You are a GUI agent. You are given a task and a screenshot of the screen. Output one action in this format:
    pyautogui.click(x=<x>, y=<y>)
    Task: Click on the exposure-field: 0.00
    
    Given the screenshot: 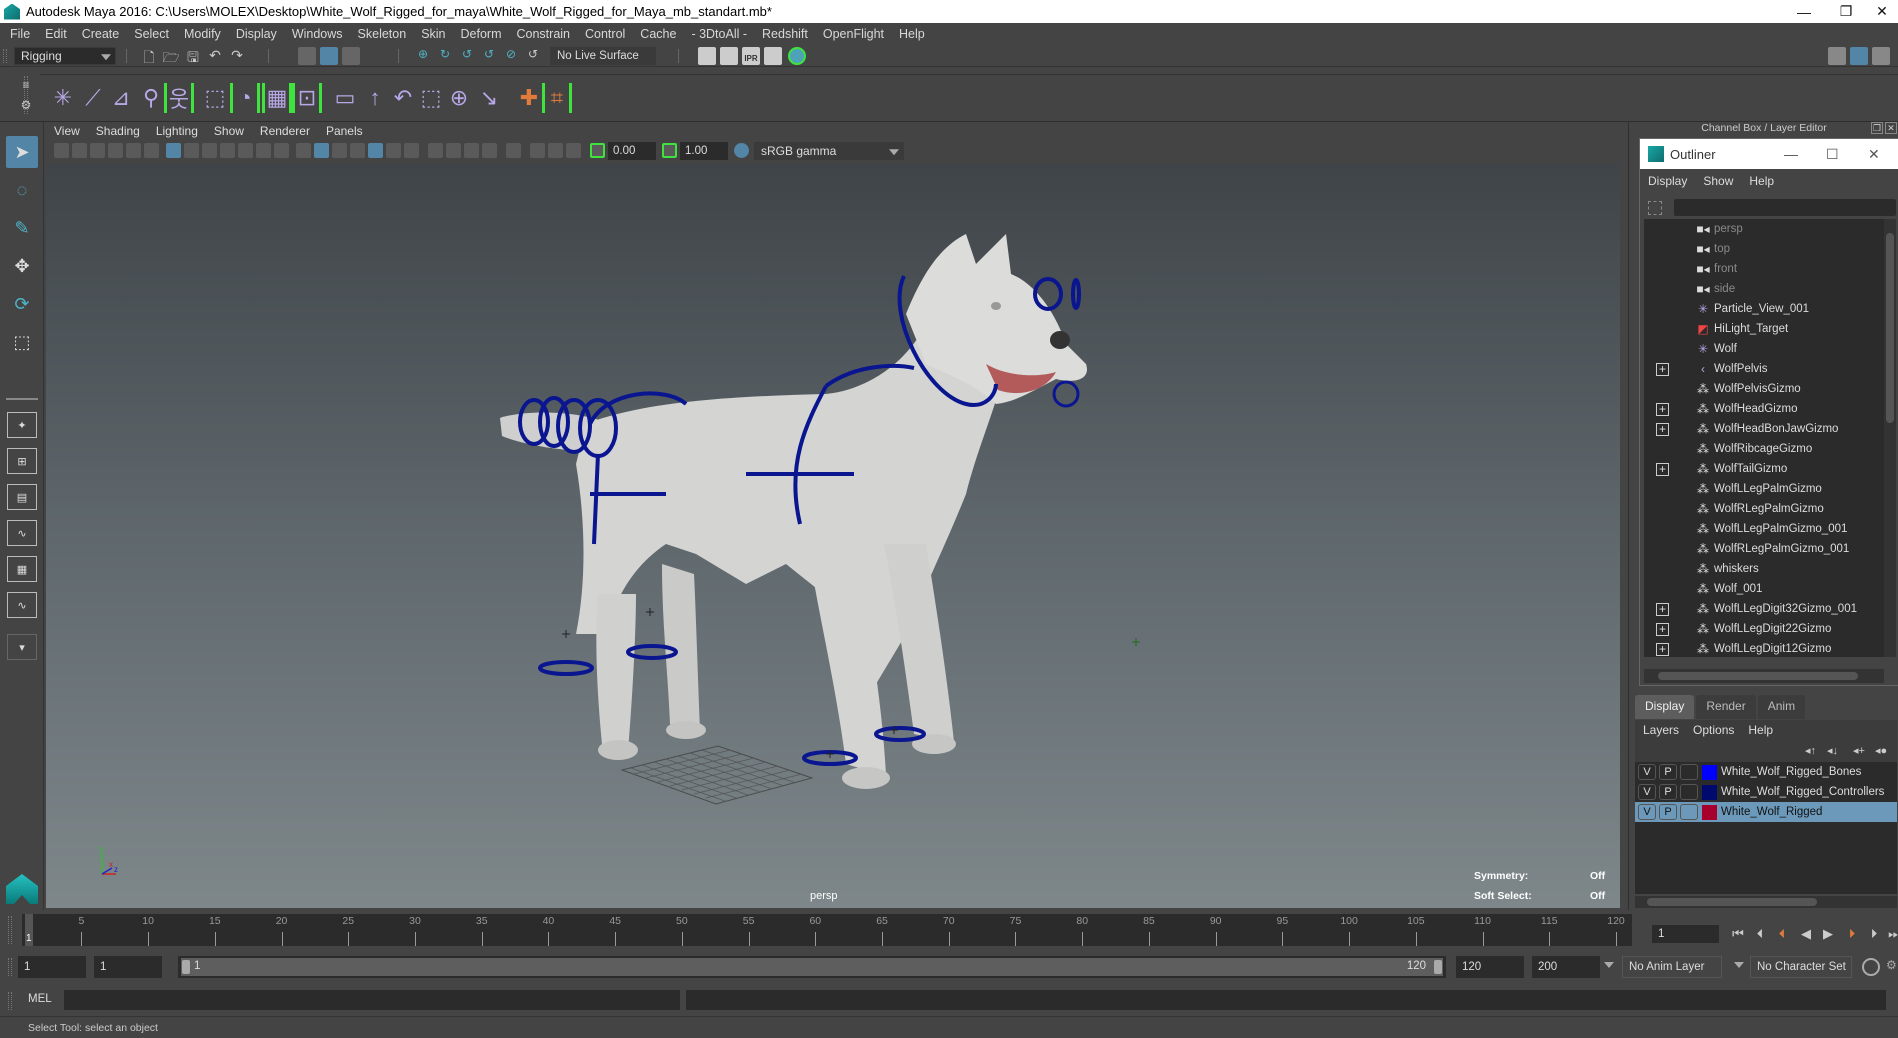 What is the action you would take?
    pyautogui.click(x=632, y=151)
    